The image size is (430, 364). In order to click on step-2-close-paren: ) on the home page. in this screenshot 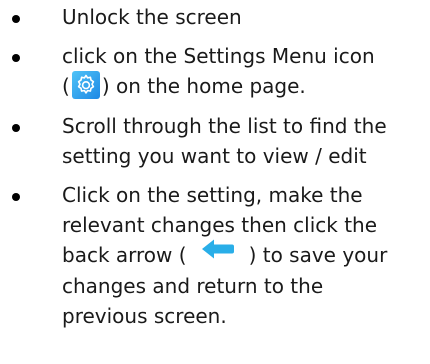, I will do `click(203, 86)`.